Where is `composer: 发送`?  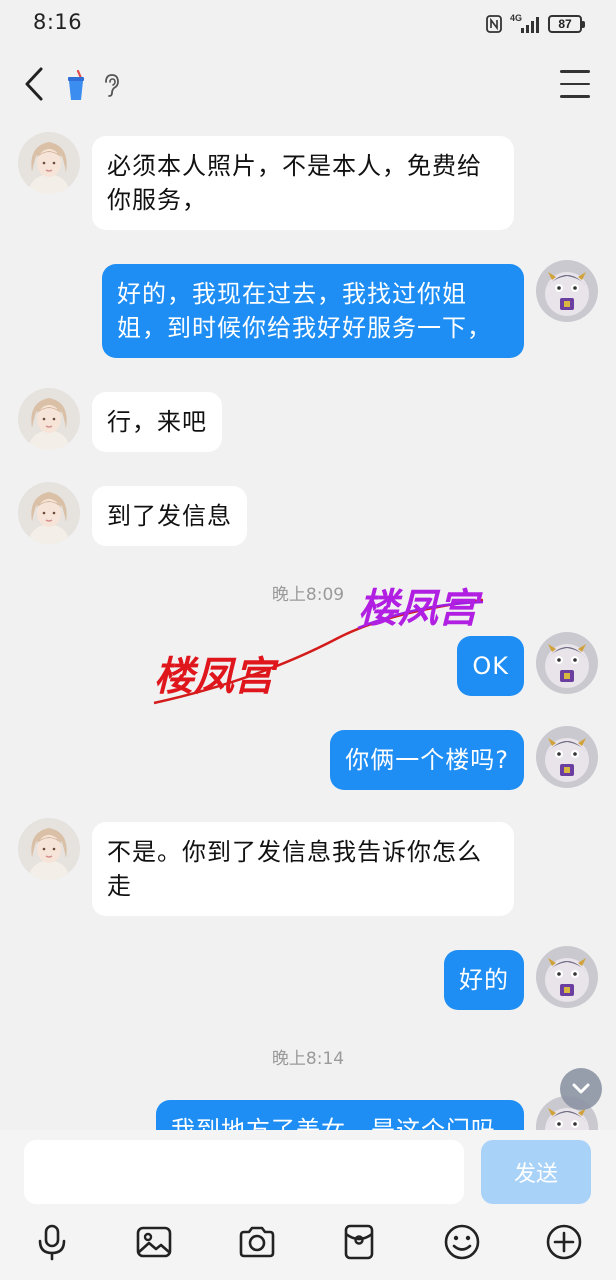 composer: 发送 is located at coordinates (308, 1205).